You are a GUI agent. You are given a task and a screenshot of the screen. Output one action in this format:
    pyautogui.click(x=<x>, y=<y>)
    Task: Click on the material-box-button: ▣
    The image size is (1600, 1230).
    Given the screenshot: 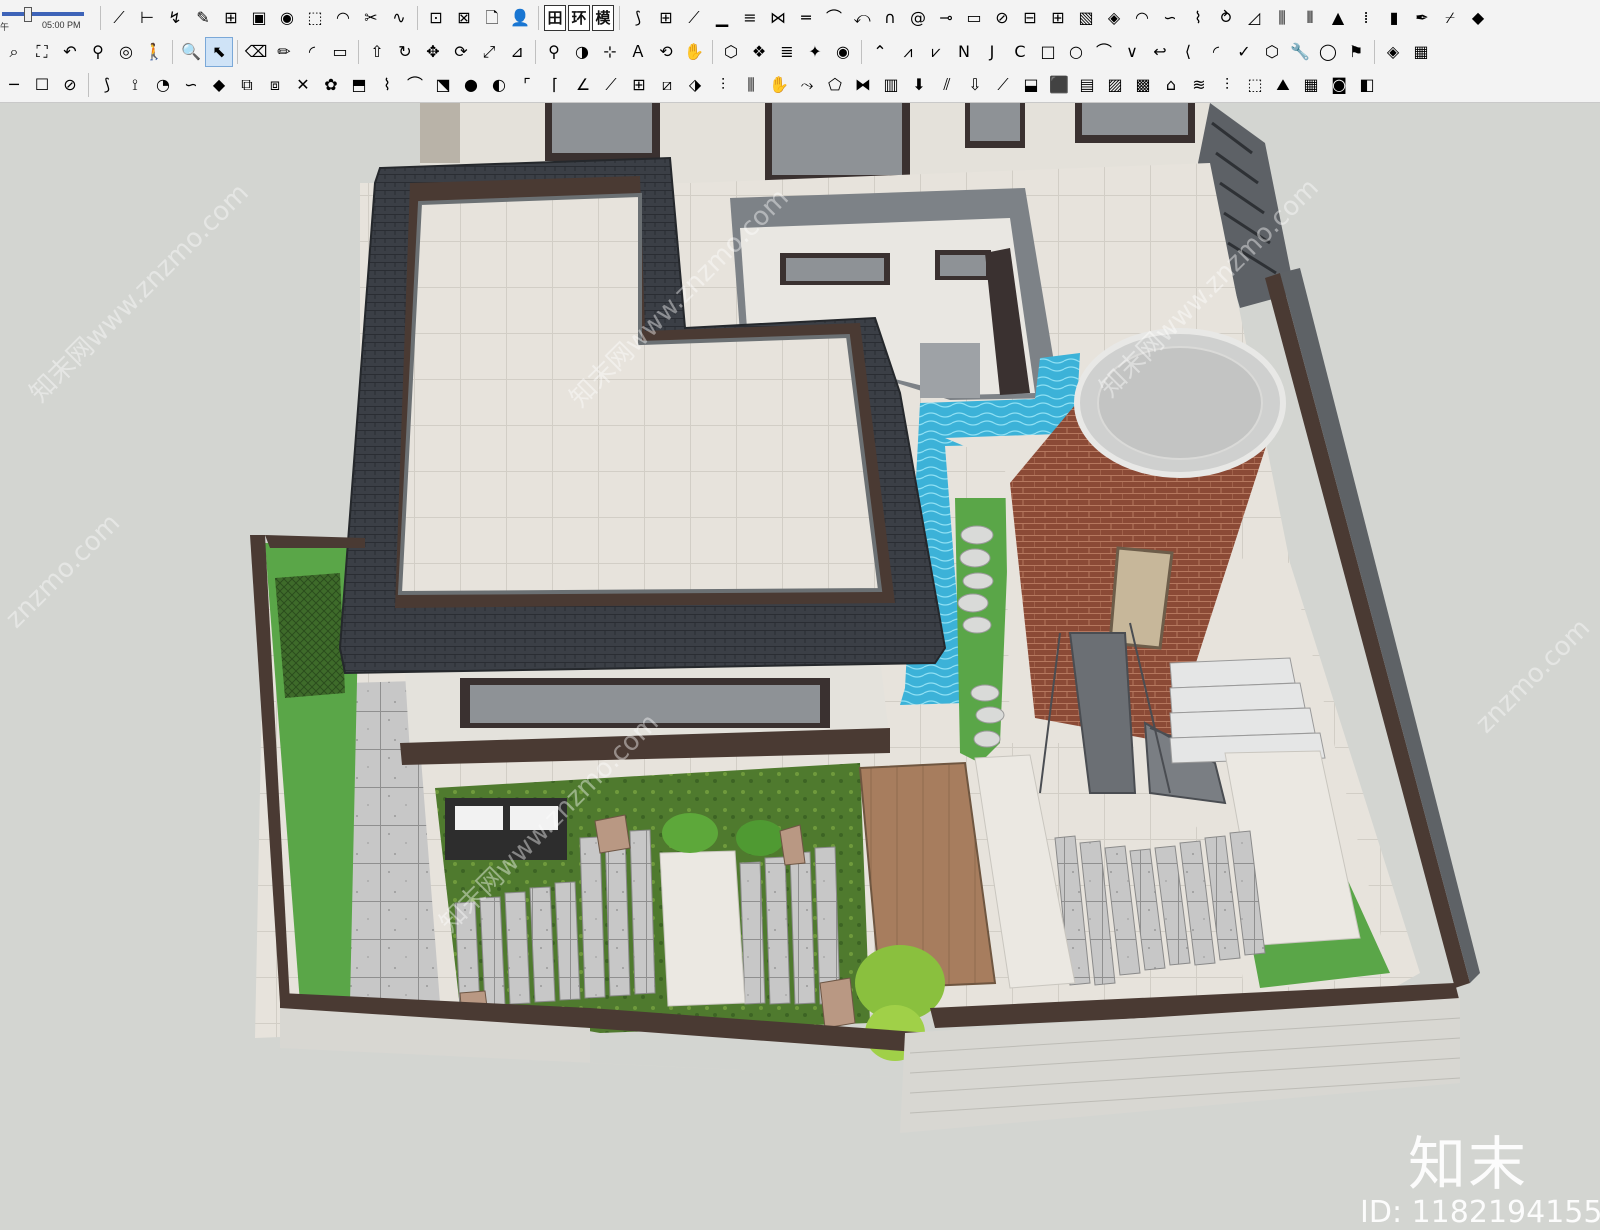 What is the action you would take?
    pyautogui.click(x=259, y=18)
    